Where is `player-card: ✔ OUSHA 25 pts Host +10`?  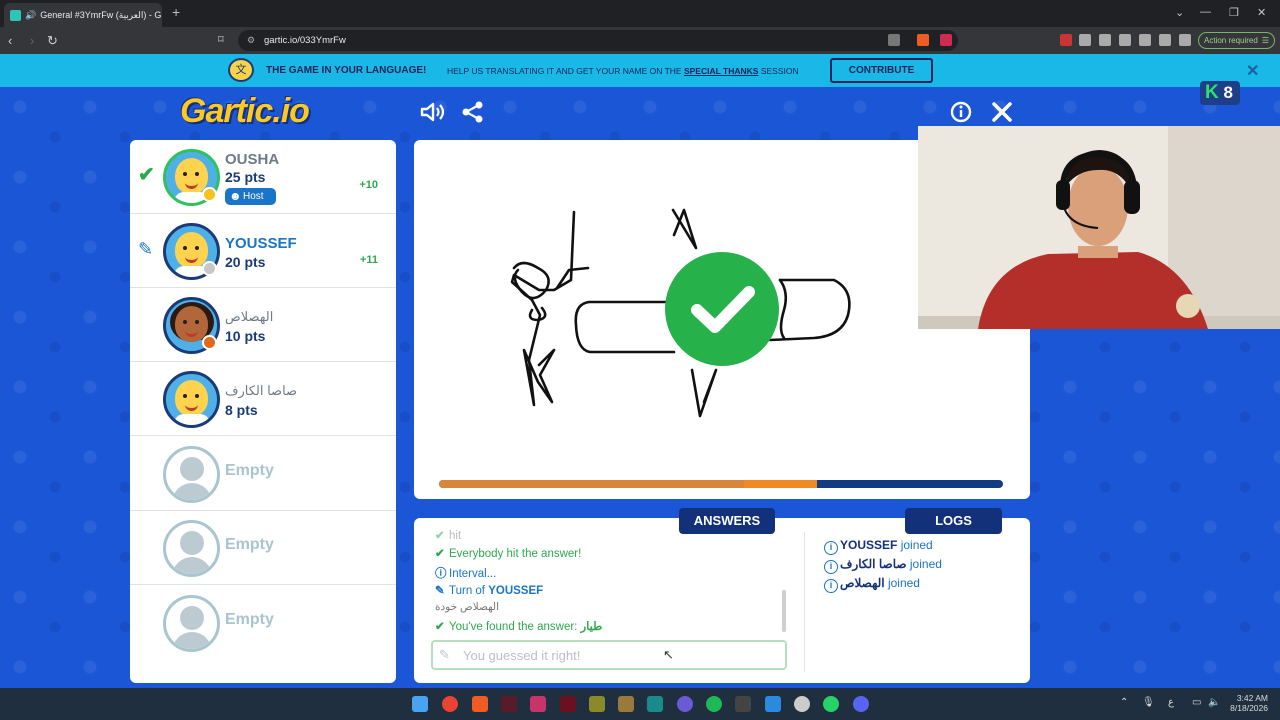 player-card: ✔ OUSHA 25 pts Host +10 is located at coordinates (263, 177).